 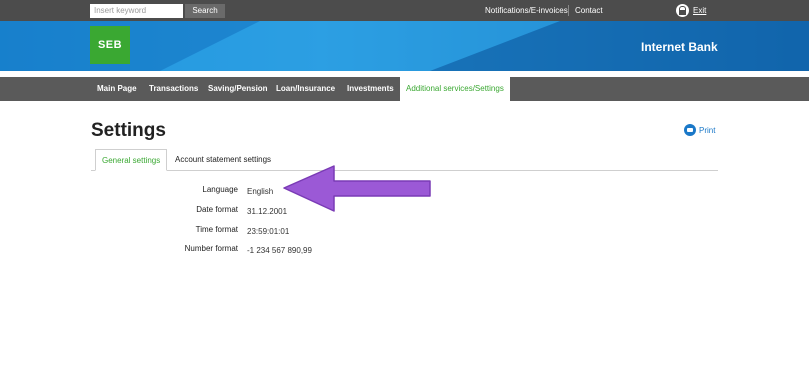 What do you see at coordinates (526, 11) in the screenshot?
I see `notifications-link: Notifications/E-invoices` at bounding box center [526, 11].